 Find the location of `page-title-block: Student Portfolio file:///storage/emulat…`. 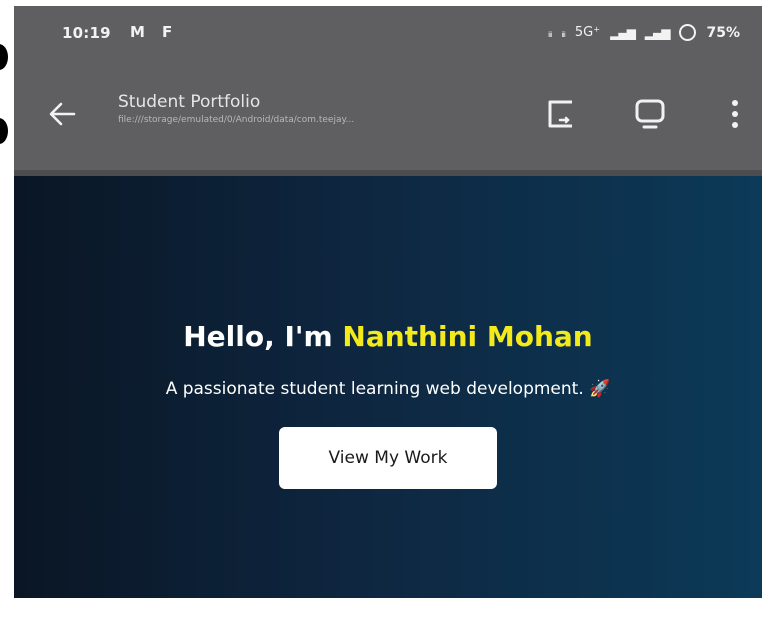

page-title-block: Student Portfolio file:///storage/emulat… is located at coordinates (308, 110).